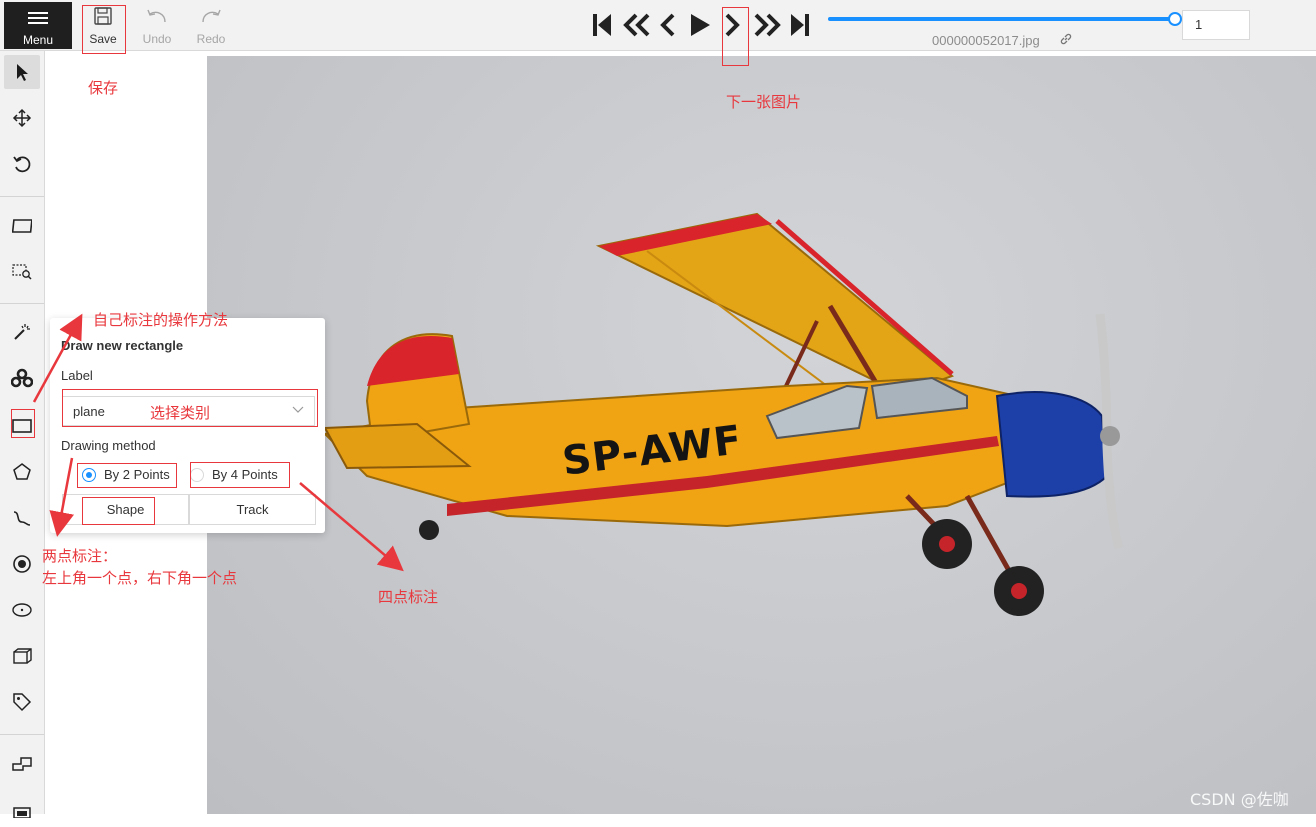 This screenshot has width=1316, height=827. I want to click on cursor-icon, so click(22, 72).